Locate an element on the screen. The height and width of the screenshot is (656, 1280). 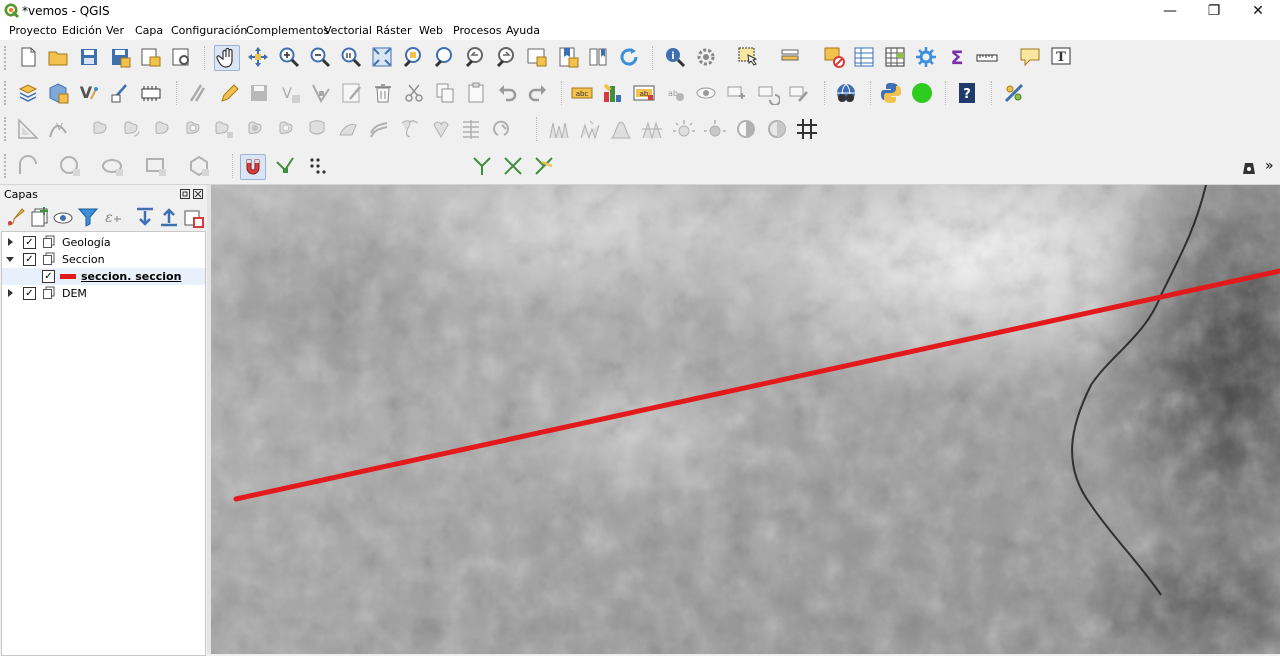
collapse-all-icon is located at coordinates (167, 216).